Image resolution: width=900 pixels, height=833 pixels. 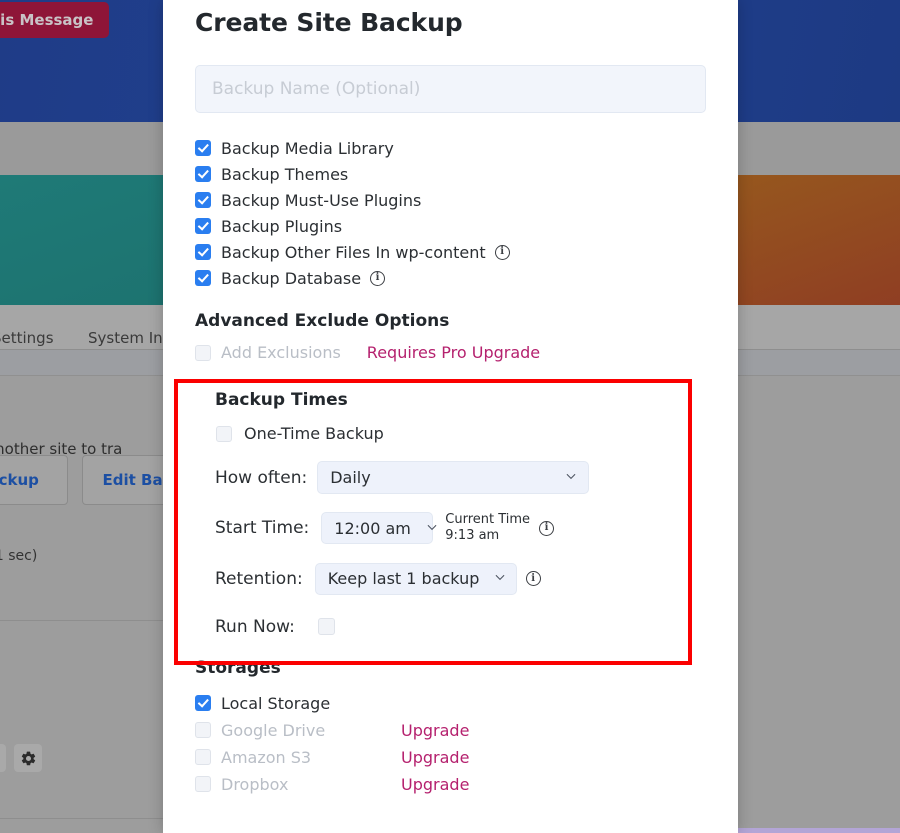 I want to click on retention-label: Retention:, so click(x=259, y=578).